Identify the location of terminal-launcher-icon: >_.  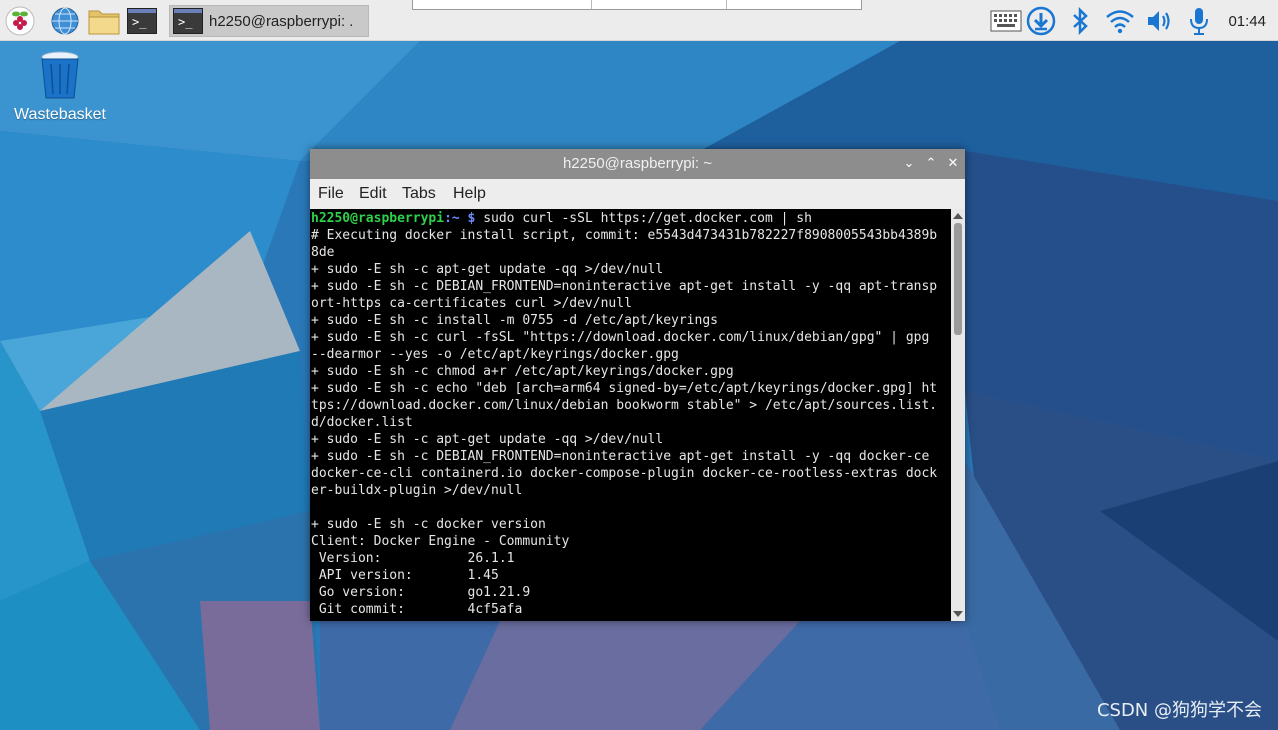
(142, 21).